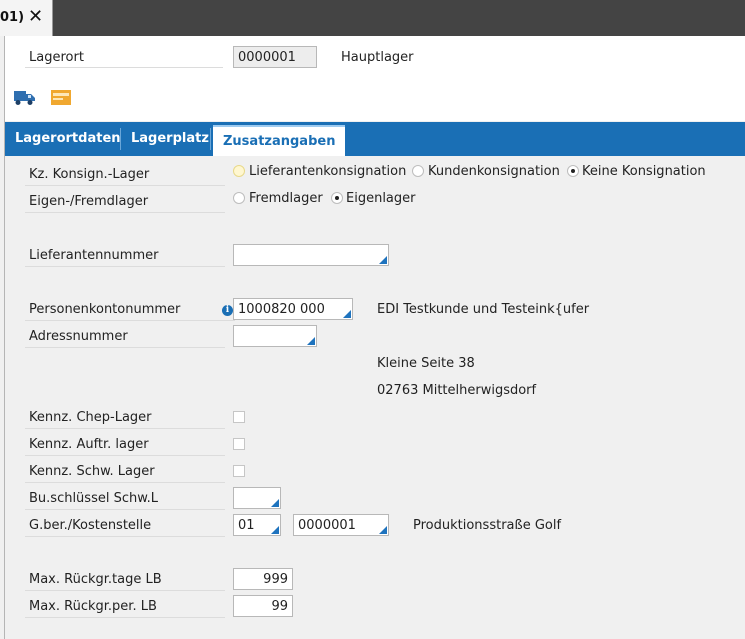  I want to click on lieferantennummer-field, so click(311, 255).